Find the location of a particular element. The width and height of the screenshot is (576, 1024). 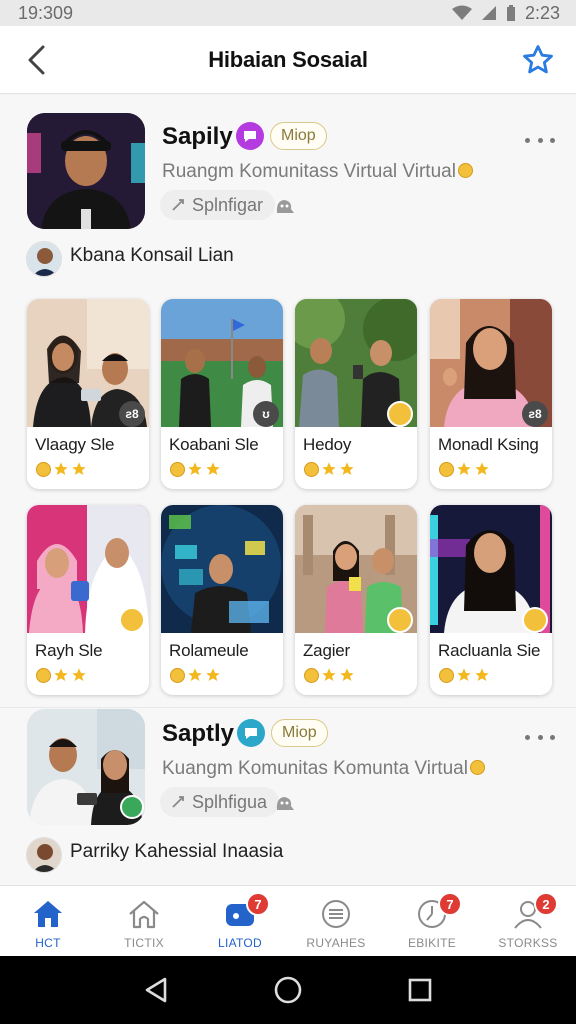

top-app-bar: Hibaian Sosaial is located at coordinates (288, 60).